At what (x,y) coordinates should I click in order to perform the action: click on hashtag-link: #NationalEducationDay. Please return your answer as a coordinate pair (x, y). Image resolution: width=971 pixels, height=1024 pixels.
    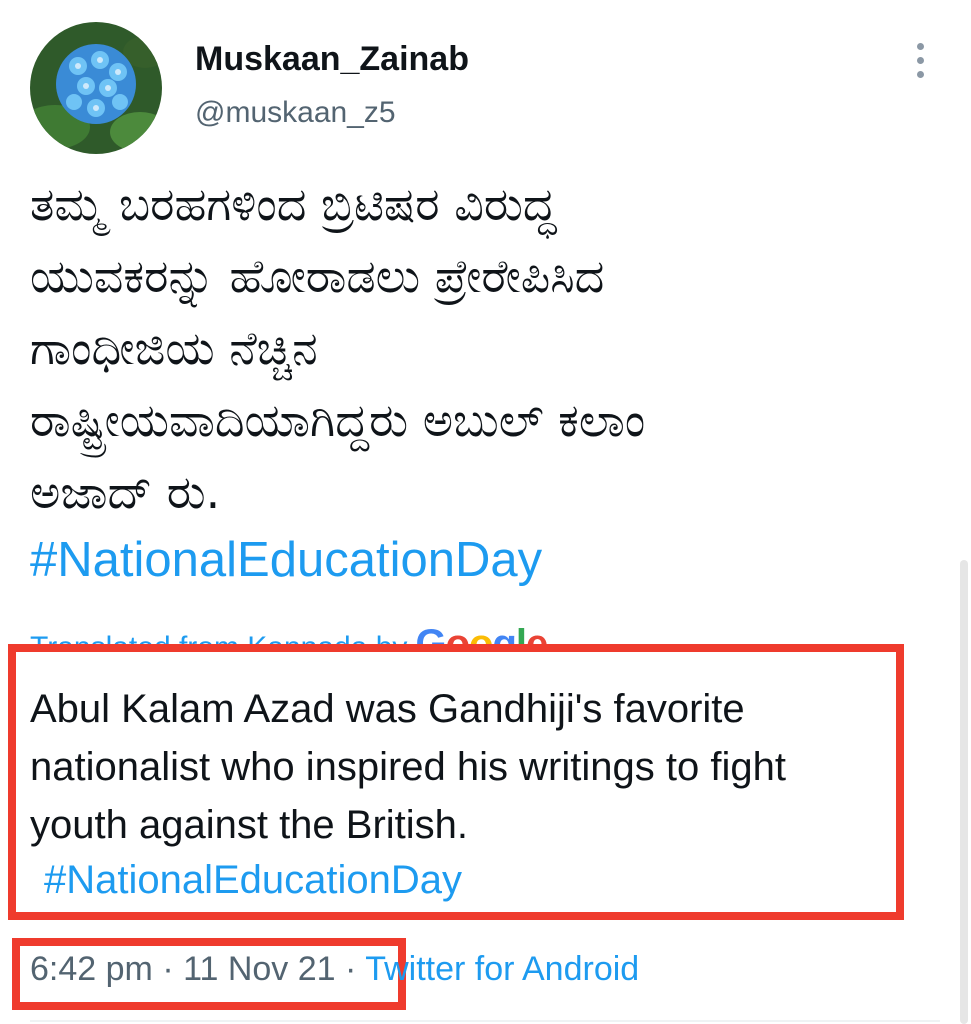
    Looking at the image, I should click on (286, 560).